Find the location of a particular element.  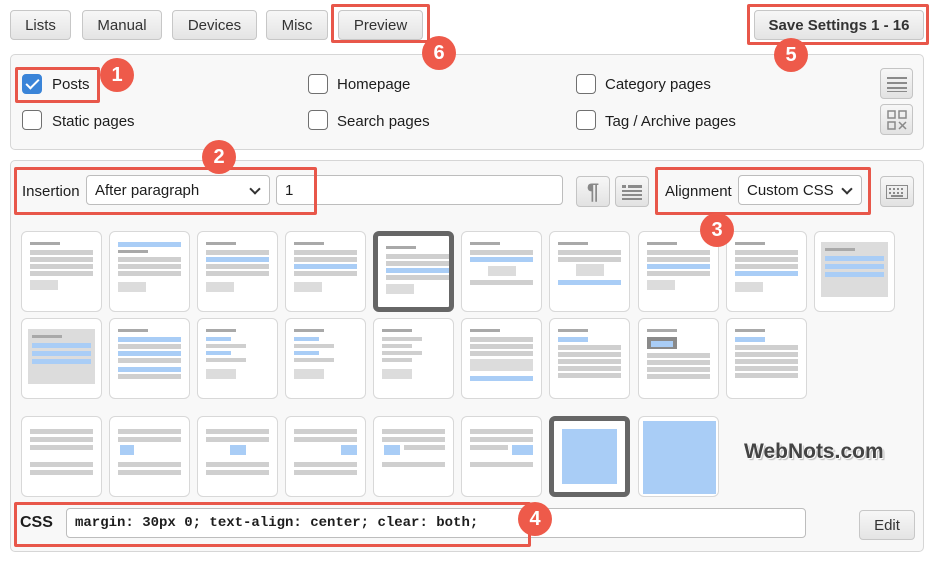

tab-manual: Manual is located at coordinates (122, 25).